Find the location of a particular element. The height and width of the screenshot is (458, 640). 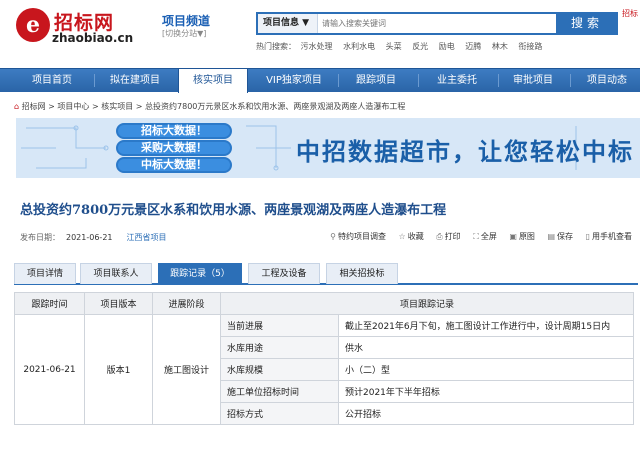

column-header: 跟踪时间 is located at coordinates (49, 303).